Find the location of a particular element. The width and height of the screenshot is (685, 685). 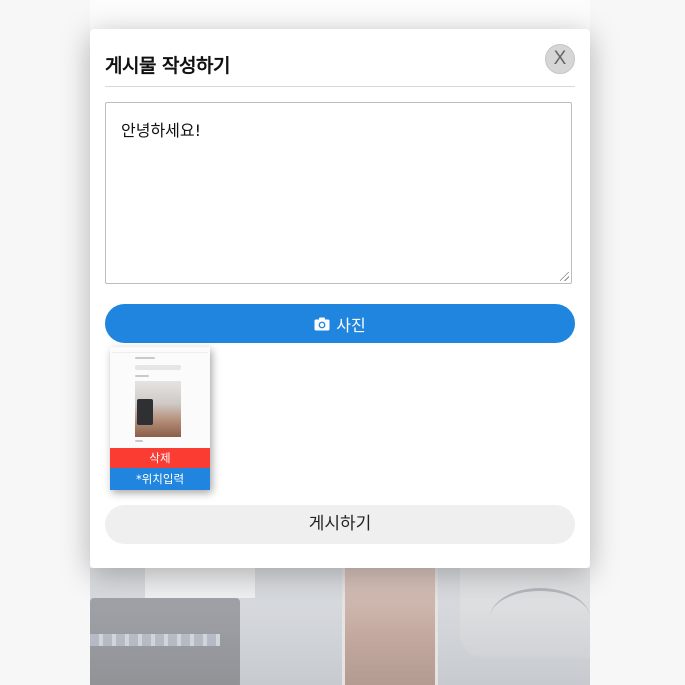

add-photo-button: 사진 is located at coordinates (340, 323).